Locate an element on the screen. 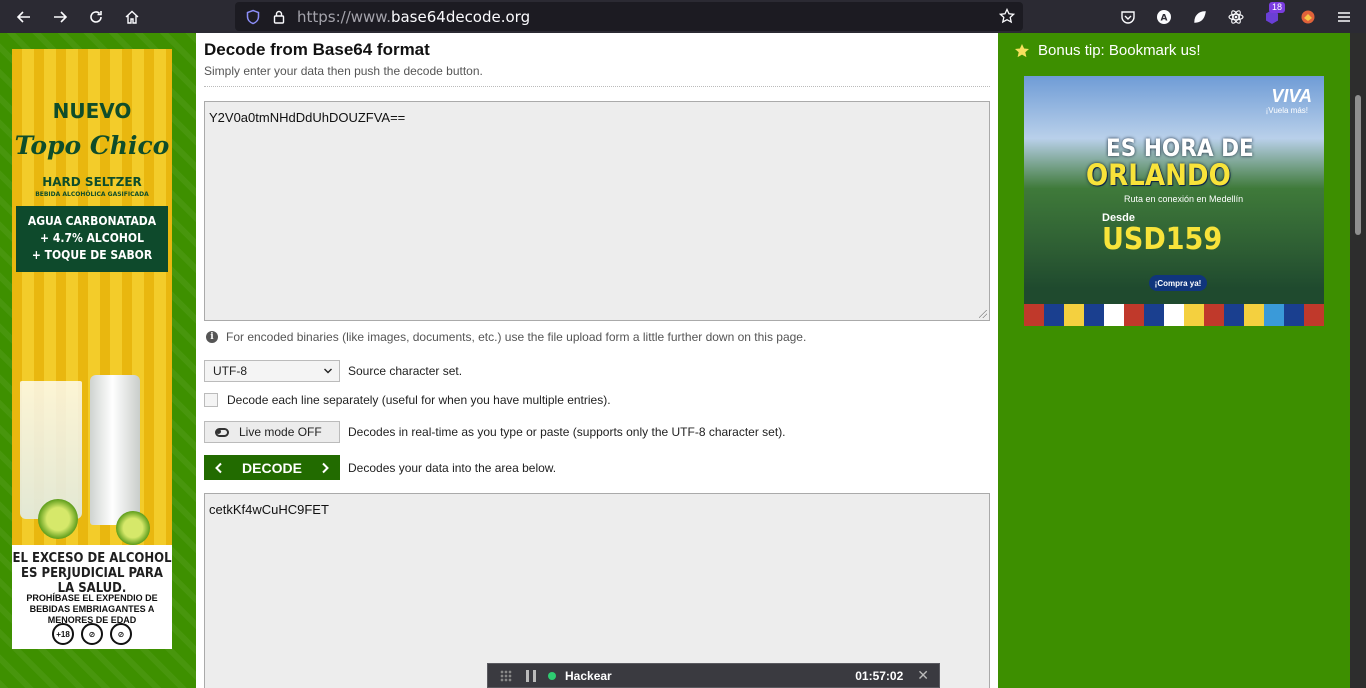  no-pregnant-icon: ⊘ is located at coordinates (92, 634).